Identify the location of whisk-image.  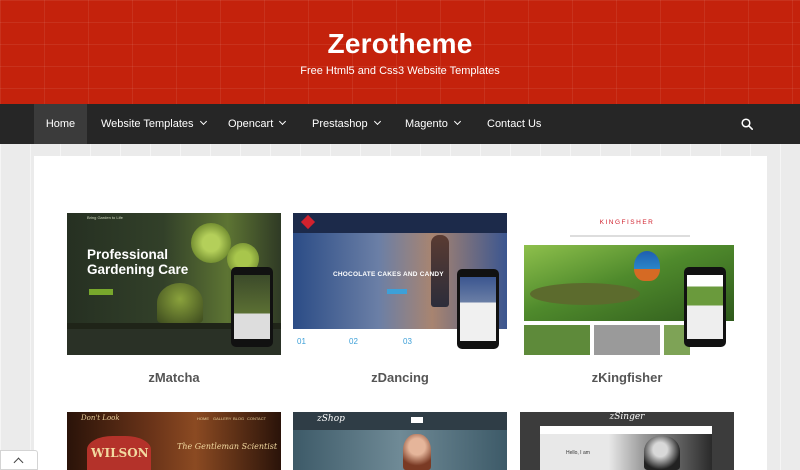
(180, 303).